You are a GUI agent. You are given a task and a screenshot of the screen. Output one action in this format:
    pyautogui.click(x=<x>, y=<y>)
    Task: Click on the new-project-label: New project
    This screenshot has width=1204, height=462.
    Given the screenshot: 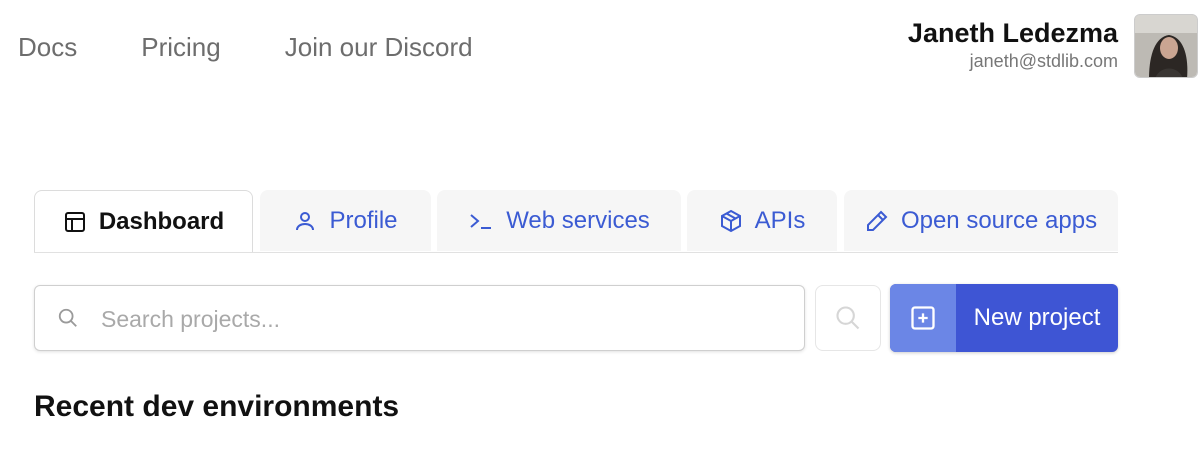 What is the action you would take?
    pyautogui.click(x=1037, y=317)
    